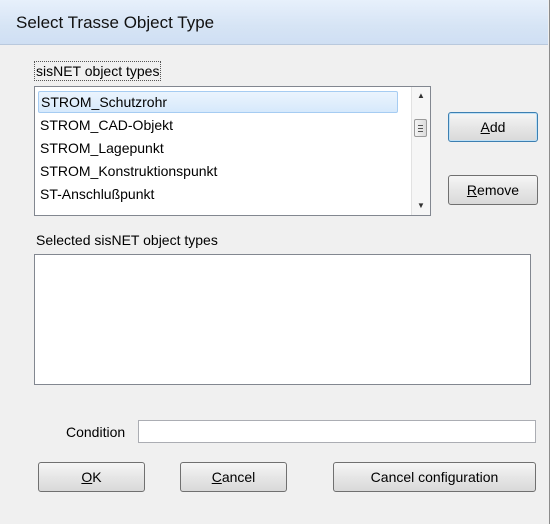 The height and width of the screenshot is (524, 554). Describe the element at coordinates (97, 71) in the screenshot. I see `object-types-label: sisNET object types` at that location.